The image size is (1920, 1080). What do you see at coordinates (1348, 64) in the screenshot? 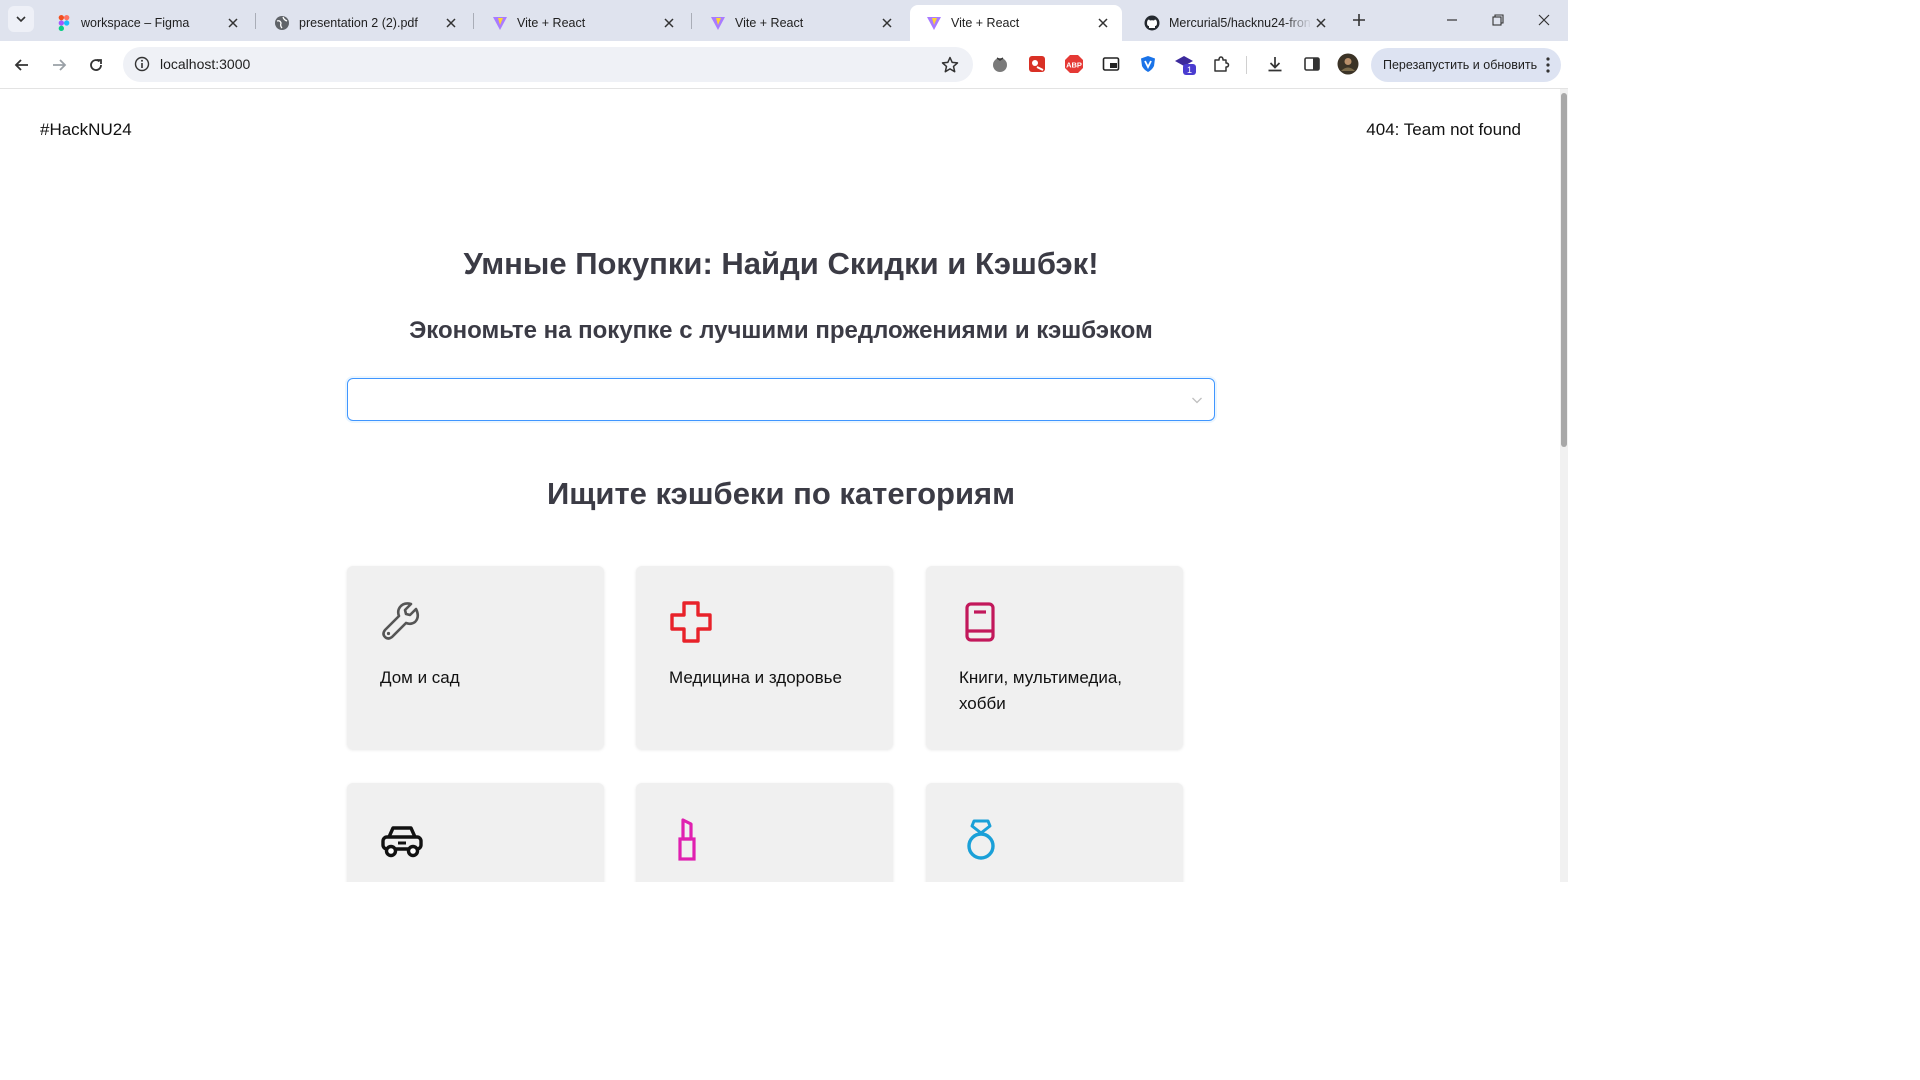
I see `avatar` at bounding box center [1348, 64].